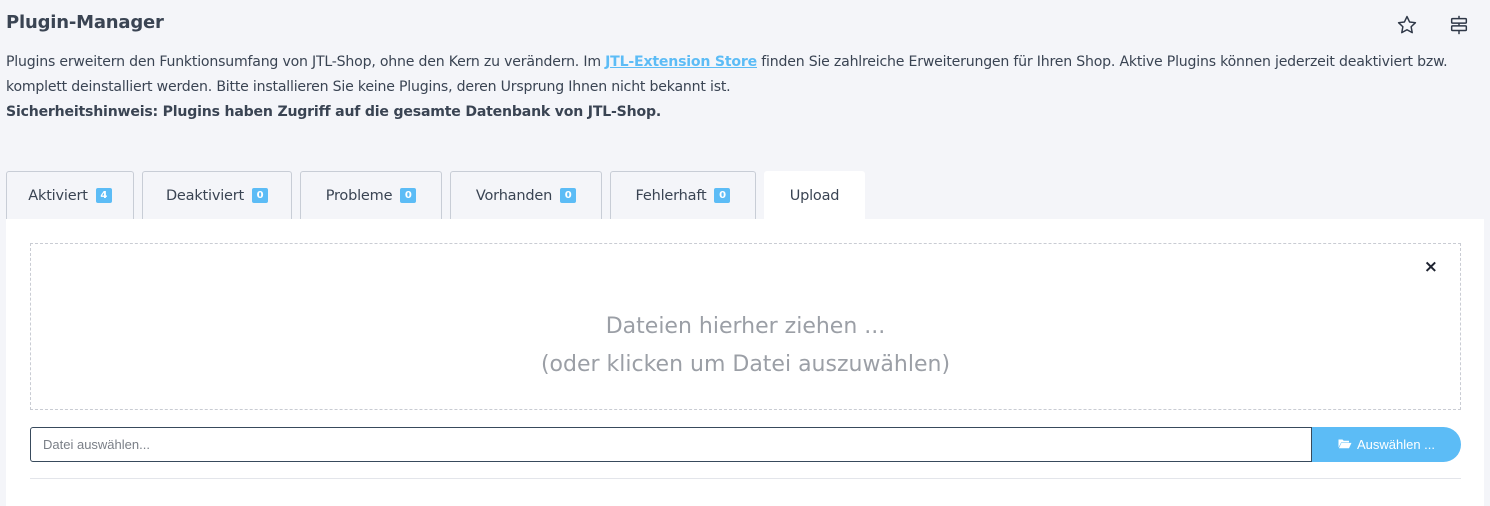 The height and width of the screenshot is (506, 1490). Describe the element at coordinates (1345, 444) in the screenshot. I see `folder-open-icon` at that location.